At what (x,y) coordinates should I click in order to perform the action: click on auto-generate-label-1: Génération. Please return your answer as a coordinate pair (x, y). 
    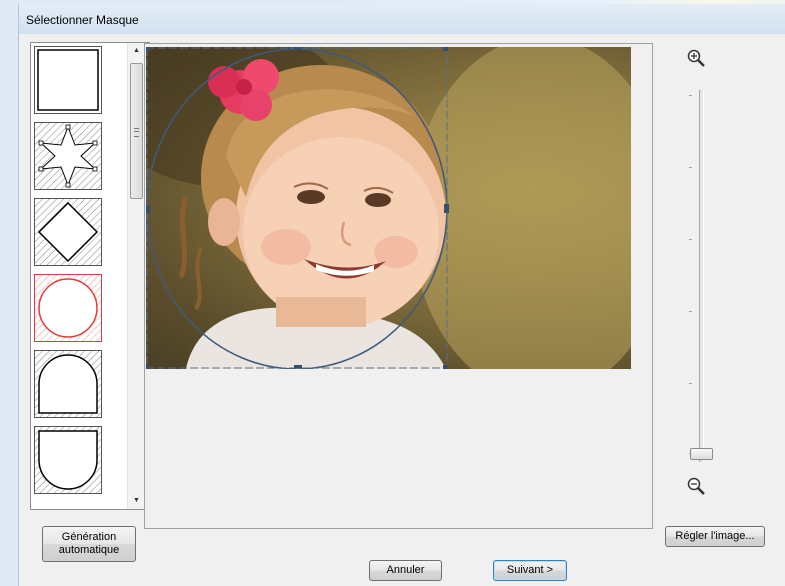
    Looking at the image, I should click on (89, 537).